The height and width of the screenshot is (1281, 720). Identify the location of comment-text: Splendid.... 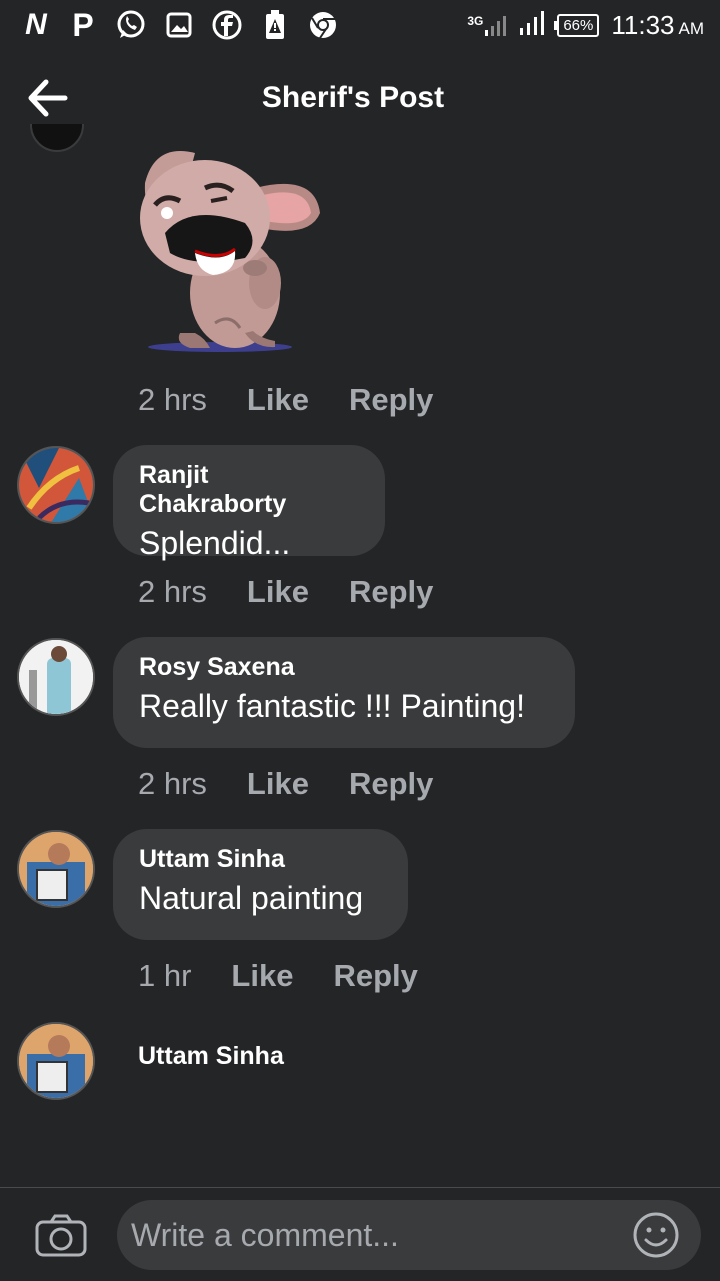
(215, 543).